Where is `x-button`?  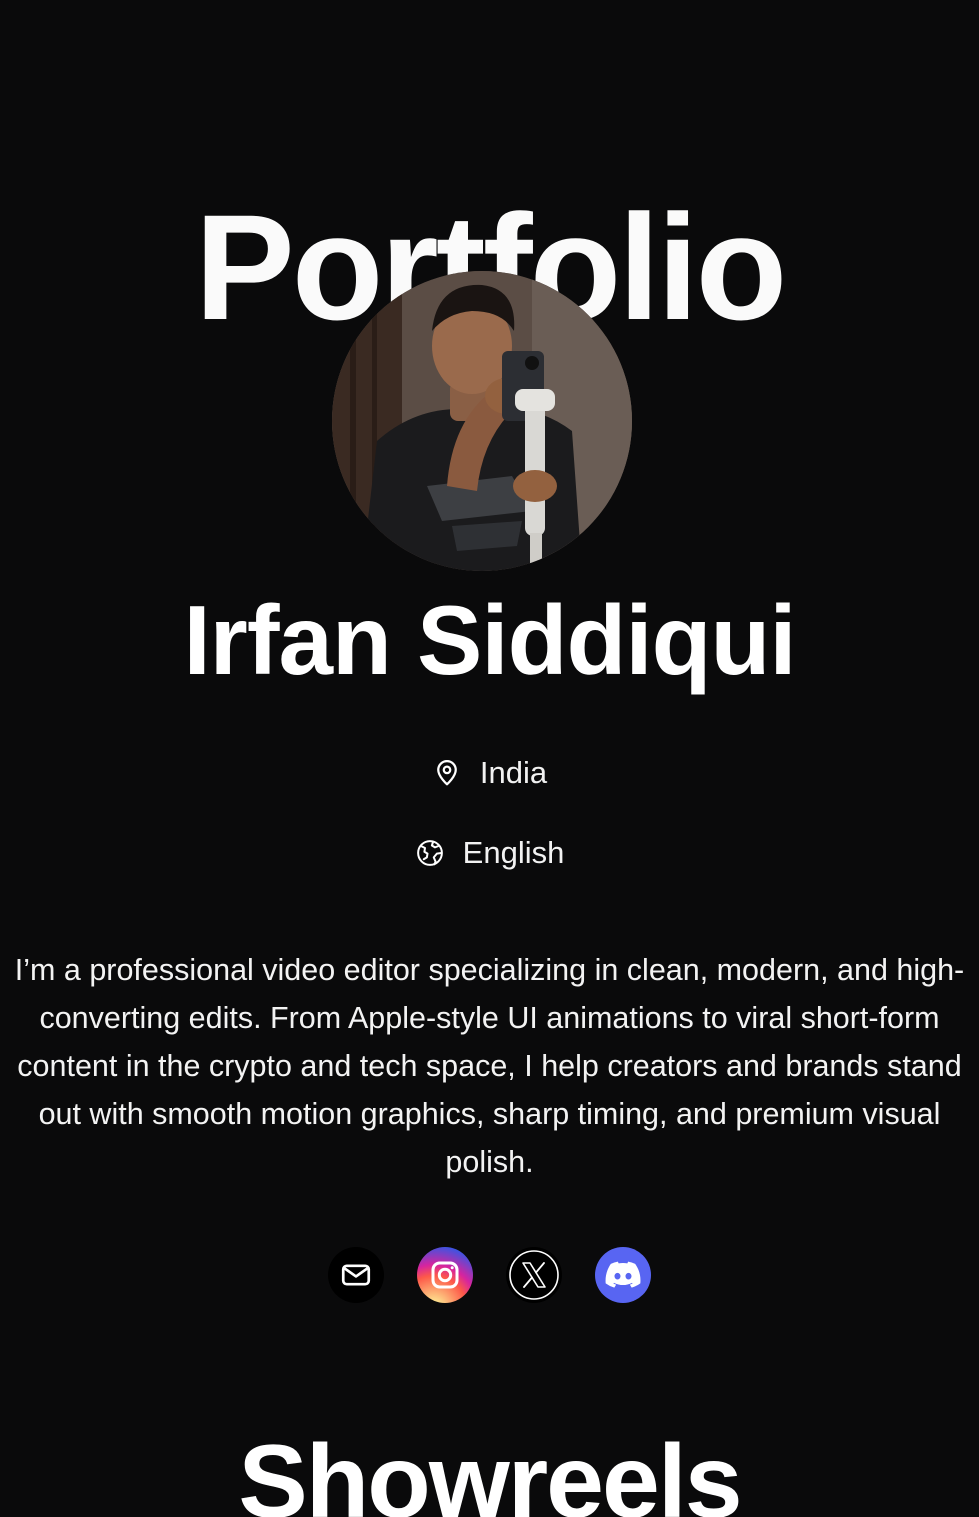 x-button is located at coordinates (534, 1275).